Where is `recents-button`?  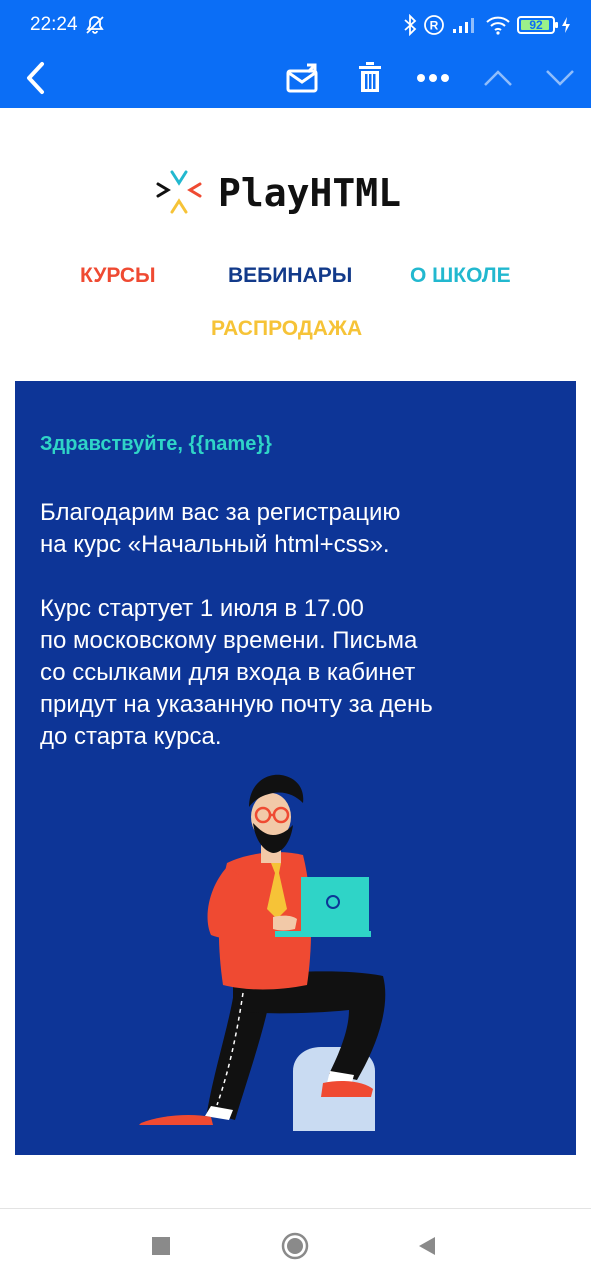 recents-button is located at coordinates (161, 1246).